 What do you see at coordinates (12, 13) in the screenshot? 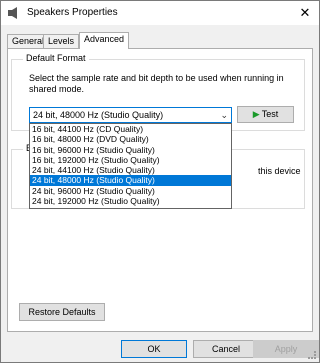
I see `speaker-icon` at bounding box center [12, 13].